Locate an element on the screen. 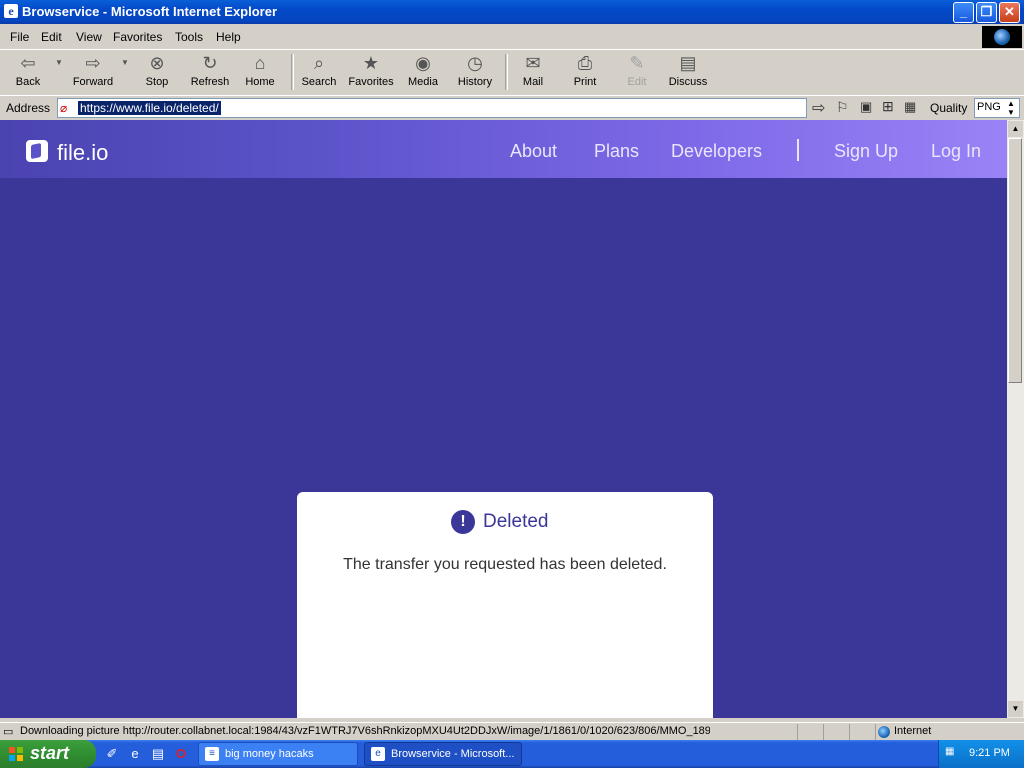 This screenshot has width=1024, height=768. nav-plans: Plans is located at coordinates (616, 151).